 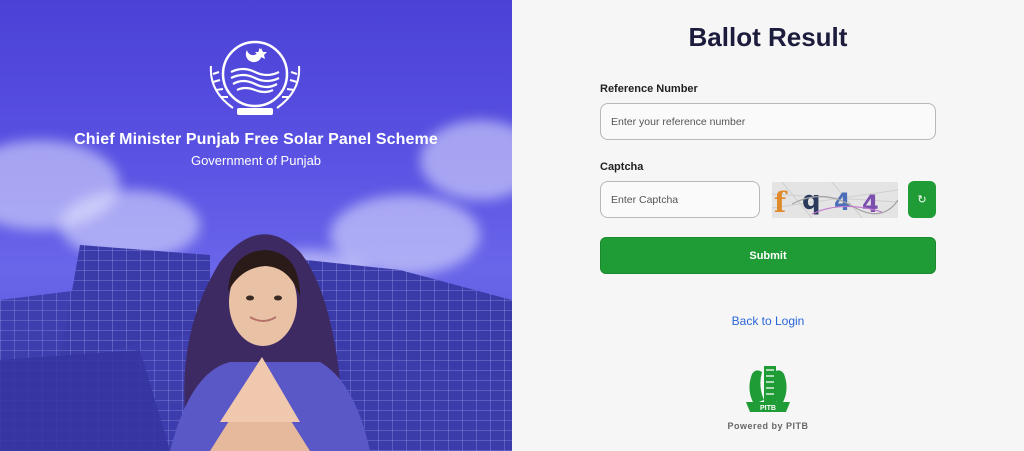 I want to click on refresh-icon: ↻, so click(x=922, y=200).